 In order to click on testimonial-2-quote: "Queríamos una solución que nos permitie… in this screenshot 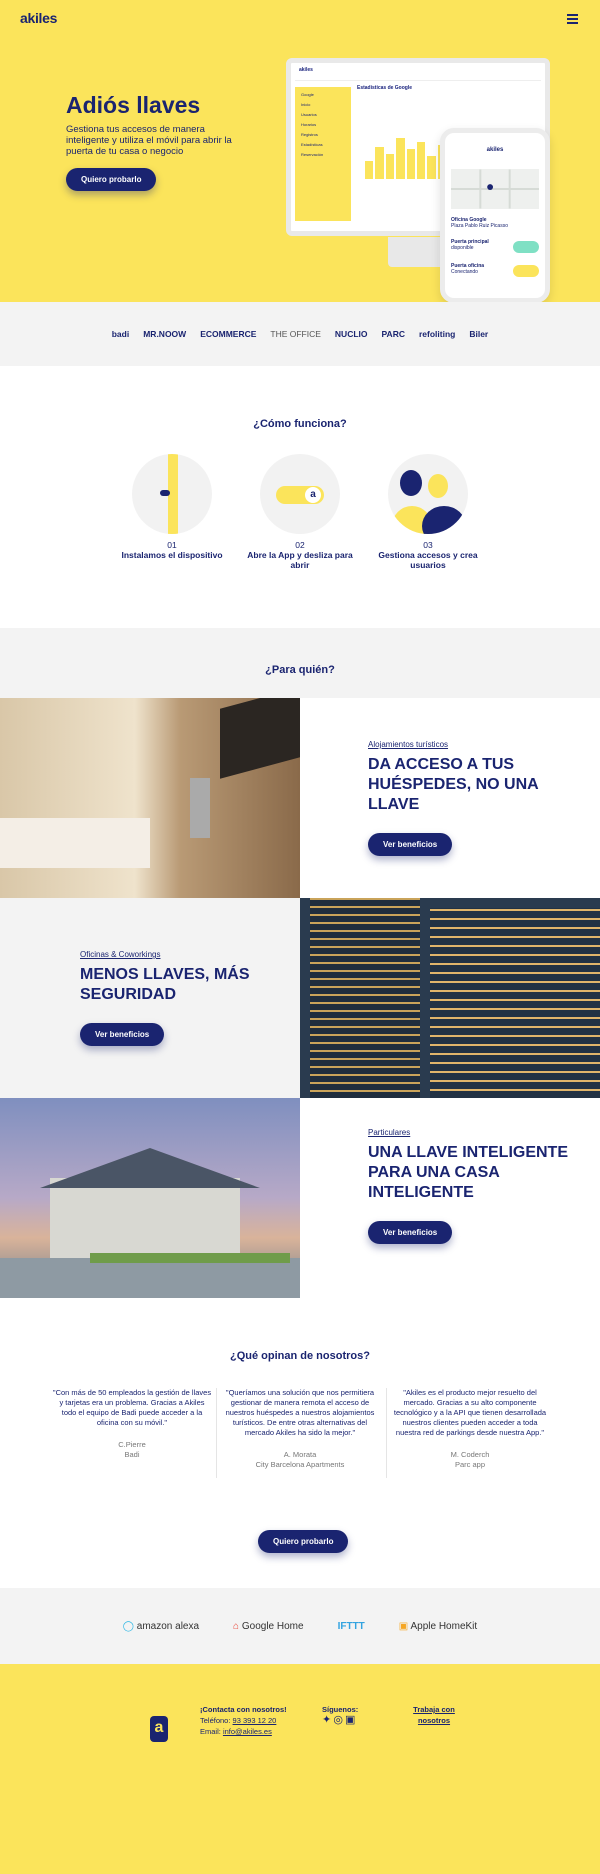, I will do `click(300, 1412)`.